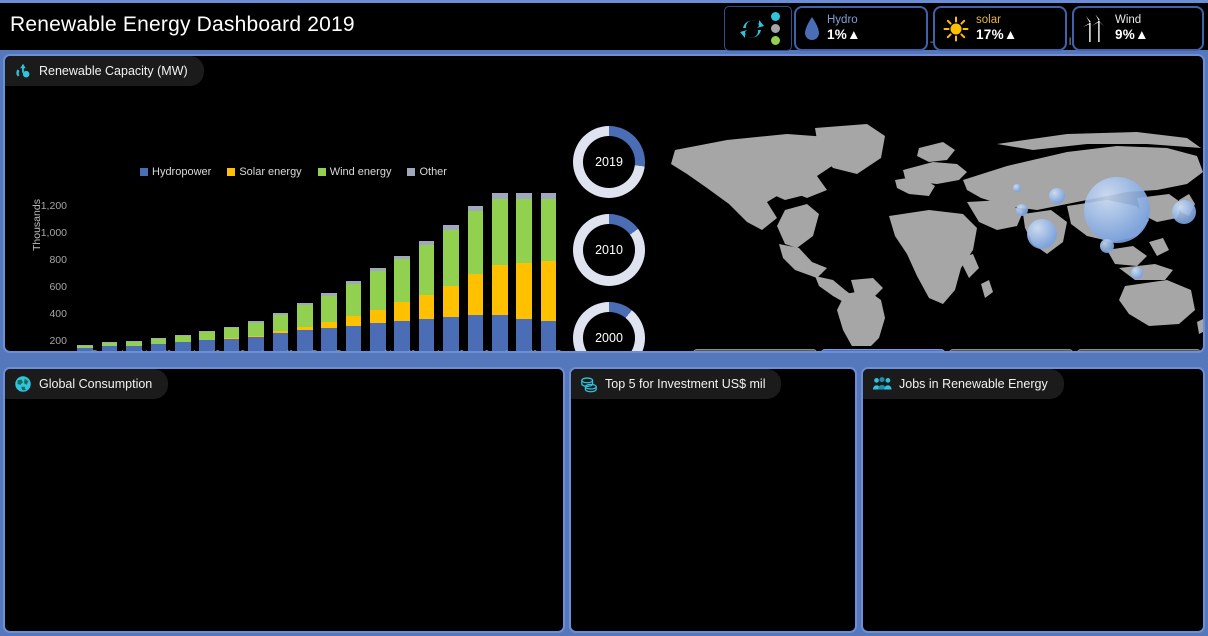 This screenshot has width=1208, height=636. What do you see at coordinates (1042, 234) in the screenshot?
I see `map-bubble-india` at bounding box center [1042, 234].